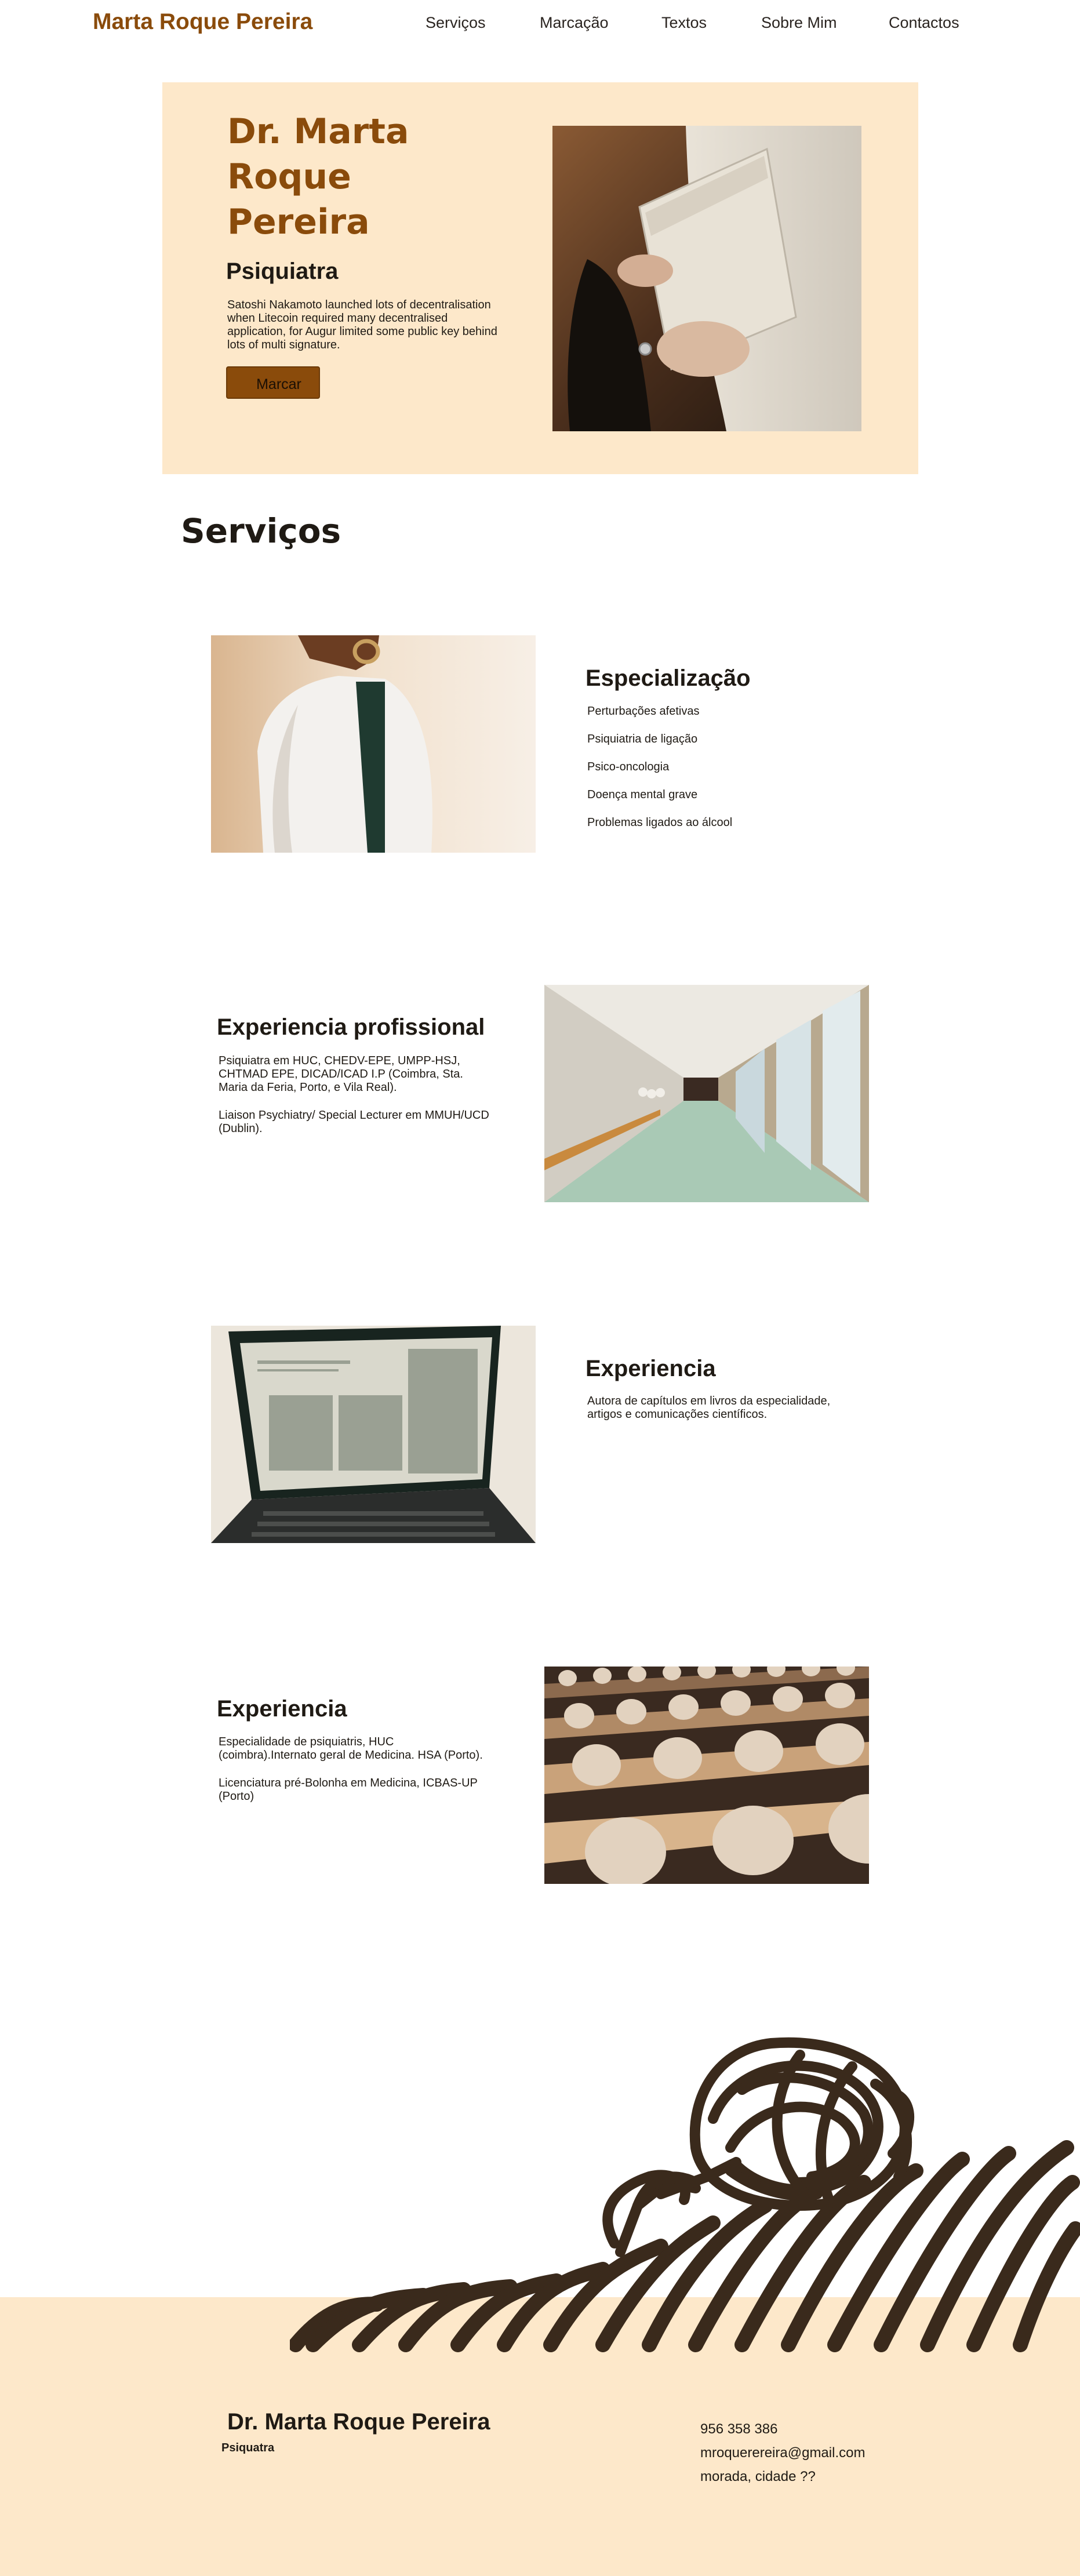  Describe the element at coordinates (358, 2422) in the screenshot. I see `footer-name: Dr. Marta Roque Pereira` at that location.